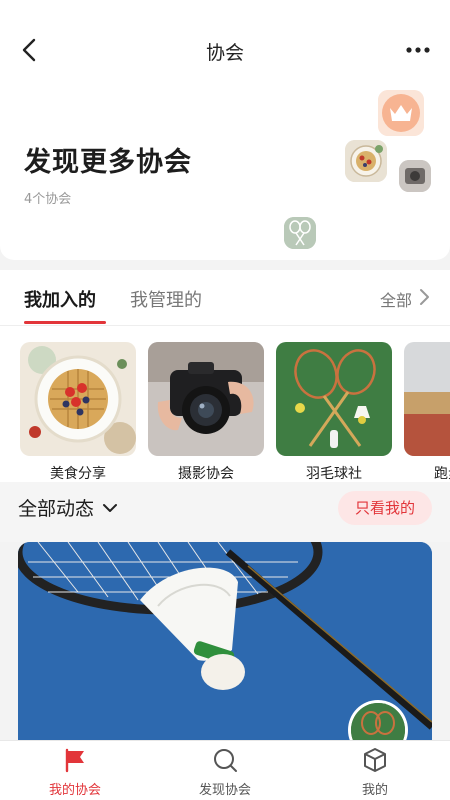 This screenshot has width=450, height=800. Describe the element at coordinates (300, 233) in the screenshot. I see `badminton-thumbnail` at that location.